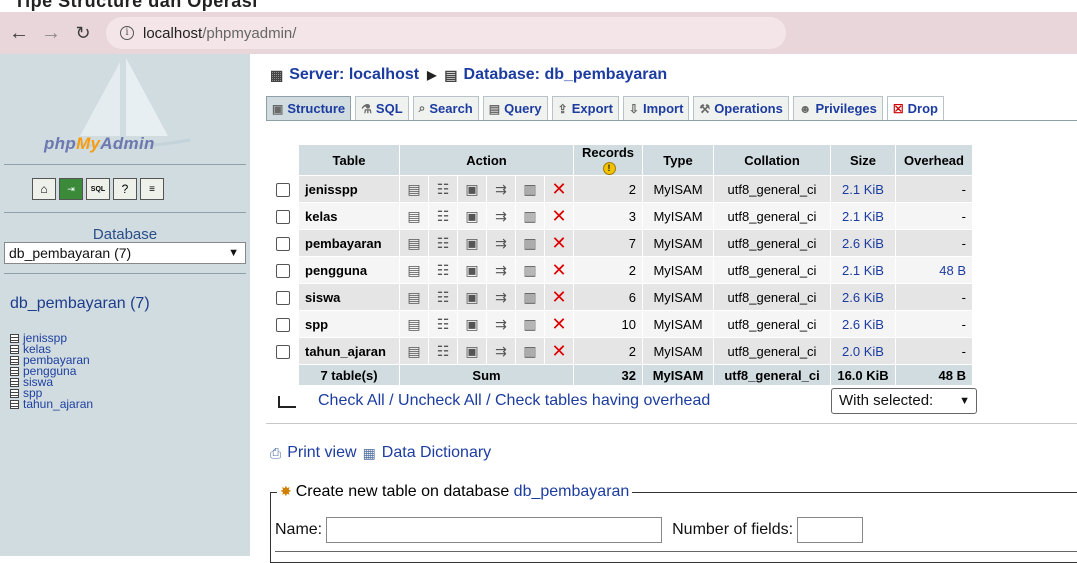 The image size is (1077, 563). What do you see at coordinates (440, 401) in the screenshot?
I see `uncheck-all-link: Uncheck All` at bounding box center [440, 401].